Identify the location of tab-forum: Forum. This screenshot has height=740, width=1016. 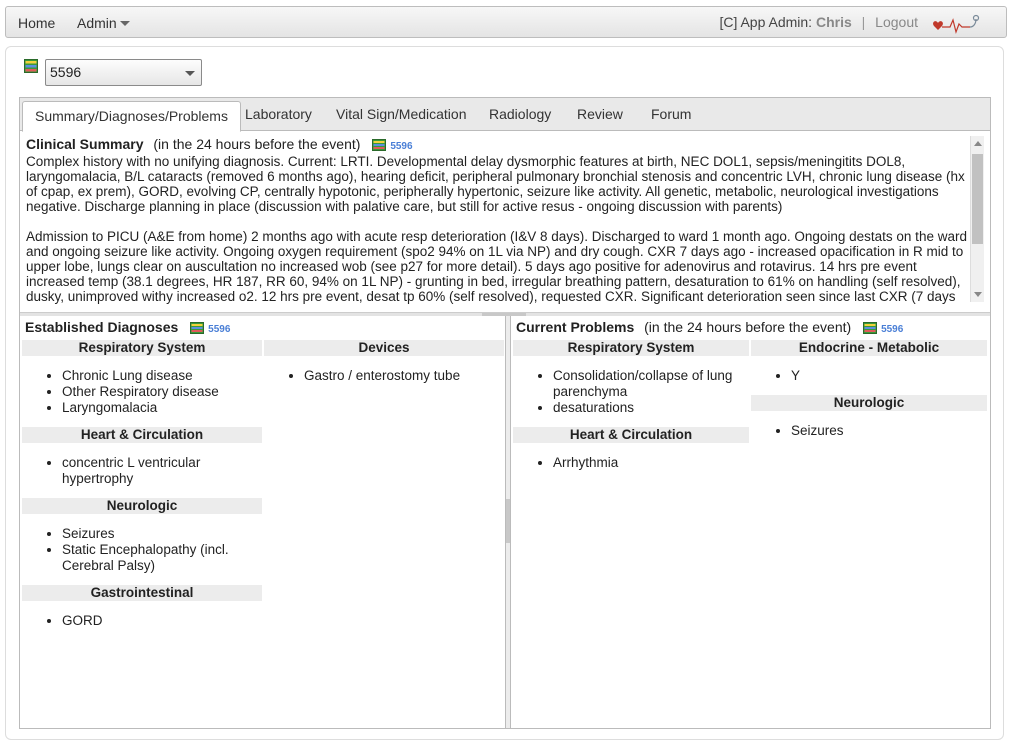
(671, 114).